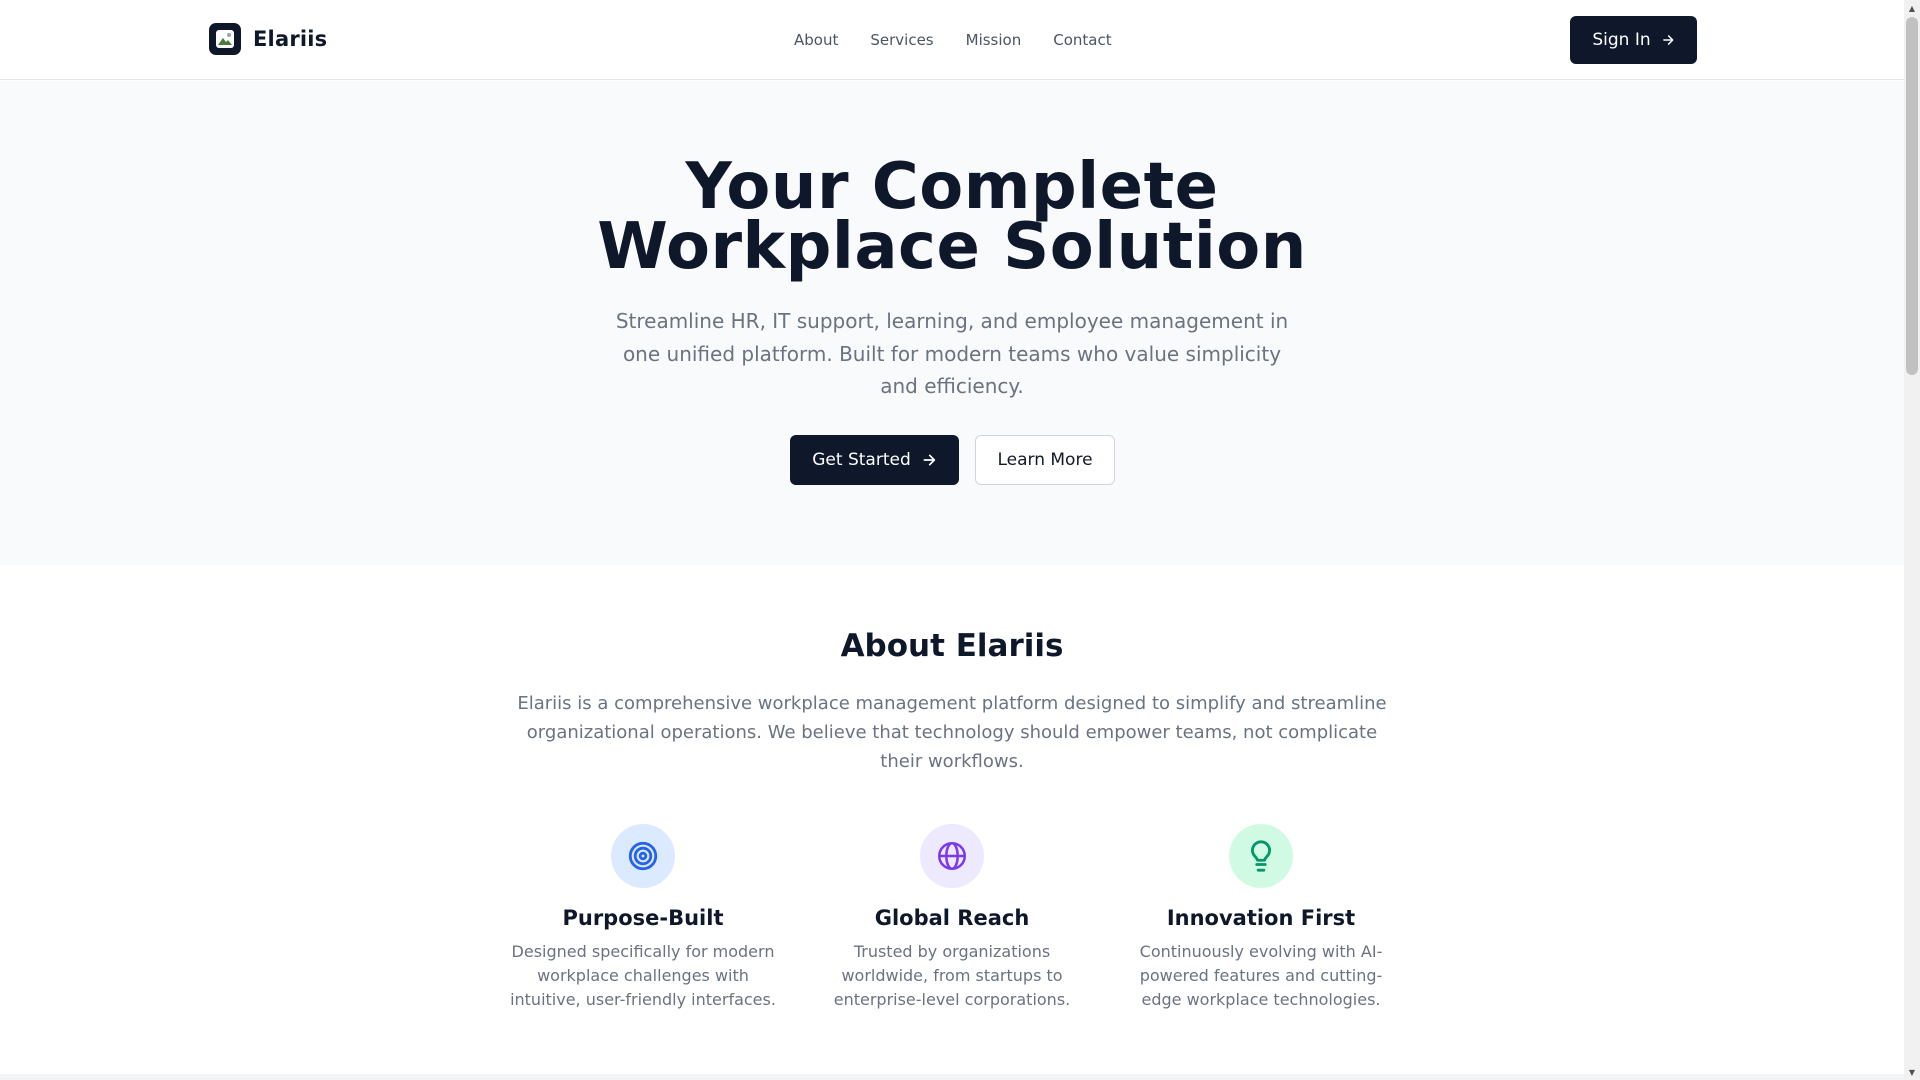  Describe the element at coordinates (861, 460) in the screenshot. I see `get-started-label: Get Started` at that location.